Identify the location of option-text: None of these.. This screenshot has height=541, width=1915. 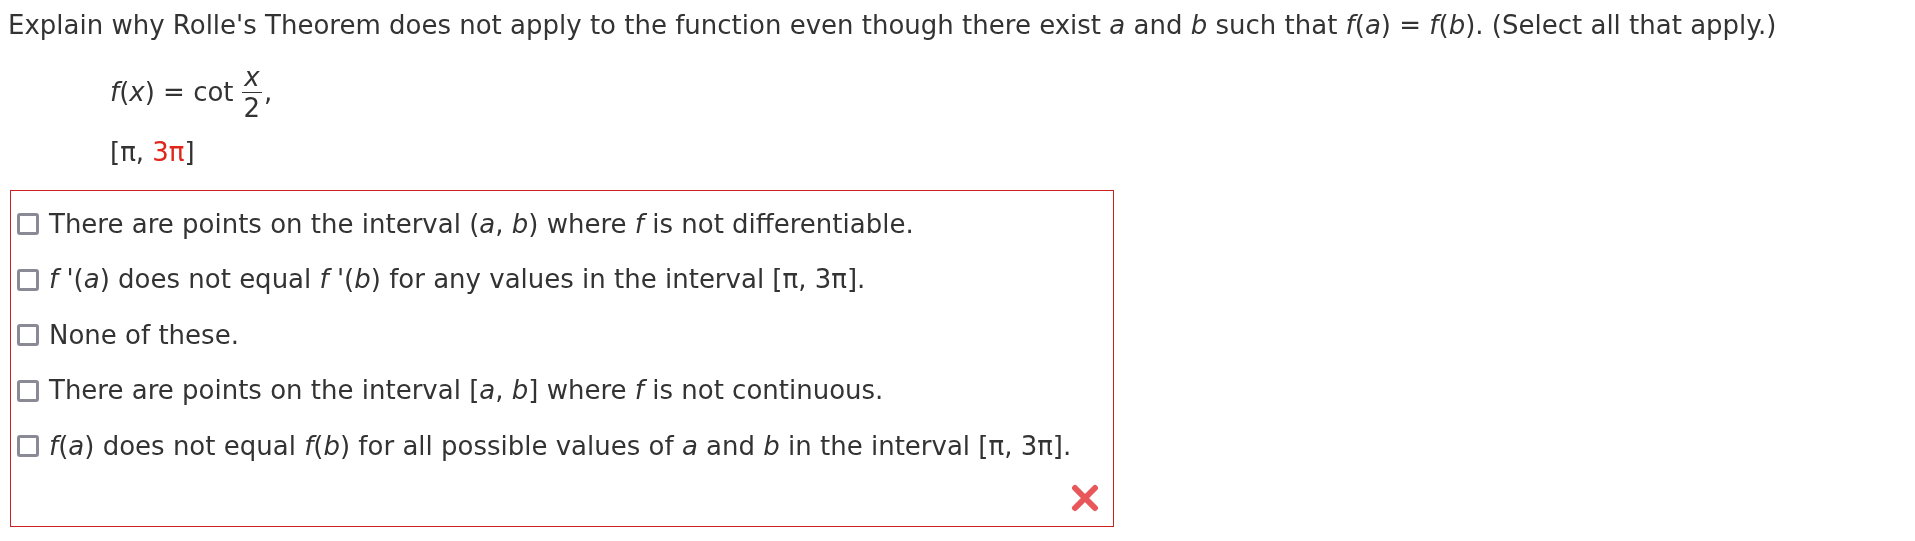
(144, 335).